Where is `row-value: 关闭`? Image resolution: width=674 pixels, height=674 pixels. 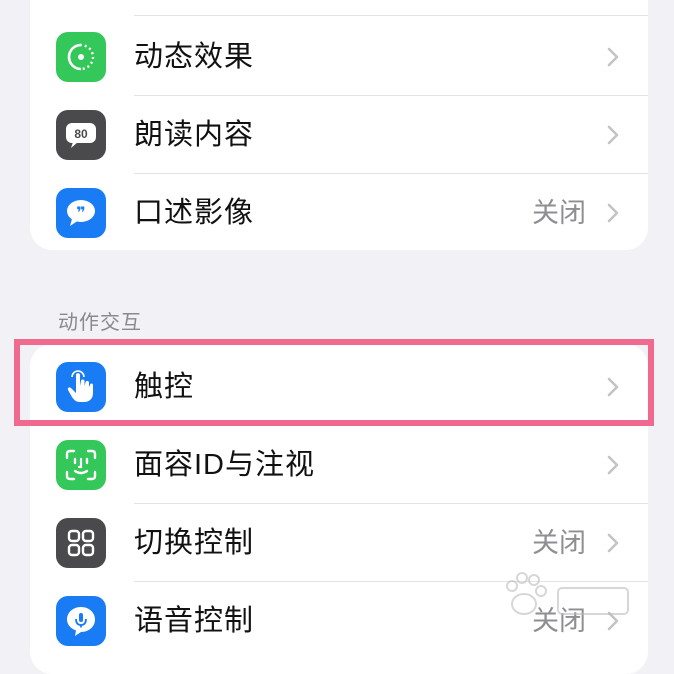
row-value: 关闭 is located at coordinates (559, 213).